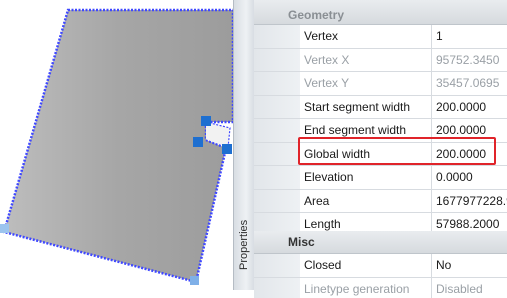 The image size is (507, 298). I want to click on property-row-elevation: Elevation 0.0000, so click(380, 178).